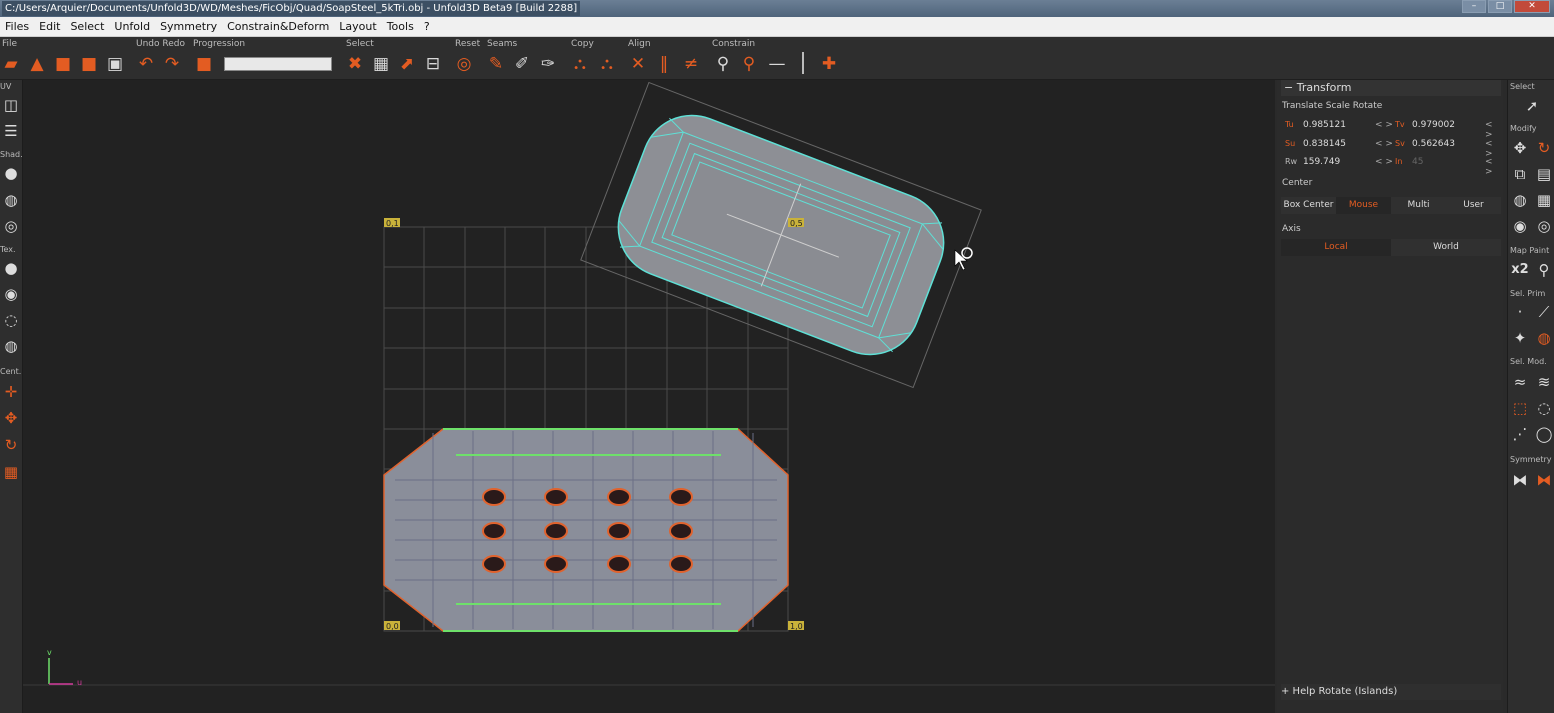 This screenshot has width=1554, height=713. What do you see at coordinates (433, 64) in the screenshot?
I see `select-island-icon: ⊟` at bounding box center [433, 64].